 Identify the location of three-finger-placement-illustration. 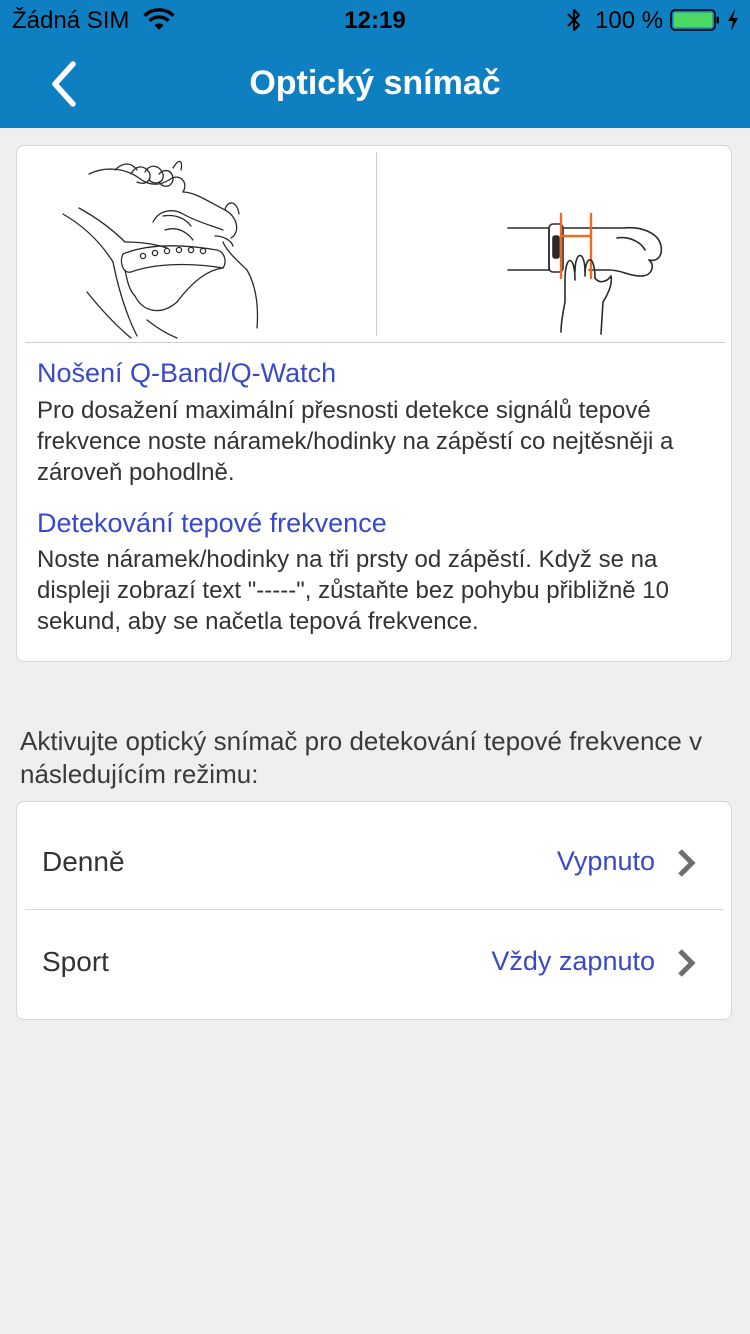
(585, 273).